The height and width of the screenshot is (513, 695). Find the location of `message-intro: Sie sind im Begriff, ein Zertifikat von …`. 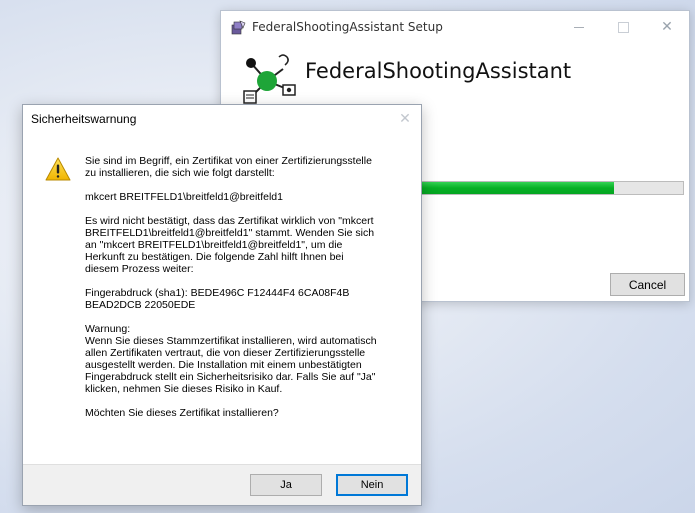

message-intro: Sie sind im Begriff, ein Zertifikat von … is located at coordinates (228, 167).